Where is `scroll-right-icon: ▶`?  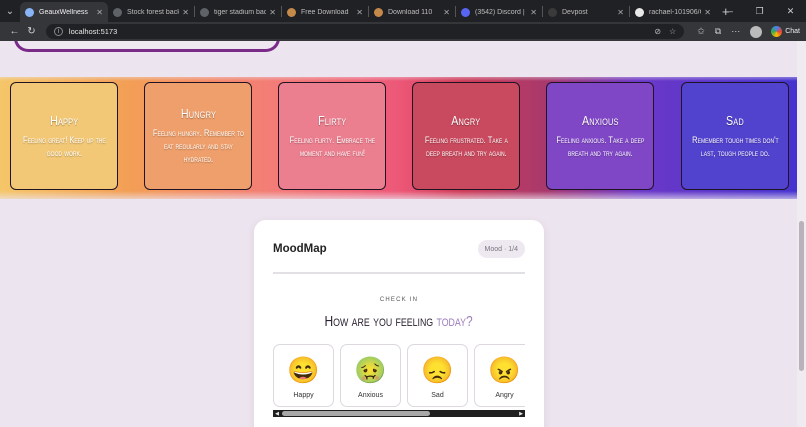 scroll-right-icon: ▶ is located at coordinates (521, 413).